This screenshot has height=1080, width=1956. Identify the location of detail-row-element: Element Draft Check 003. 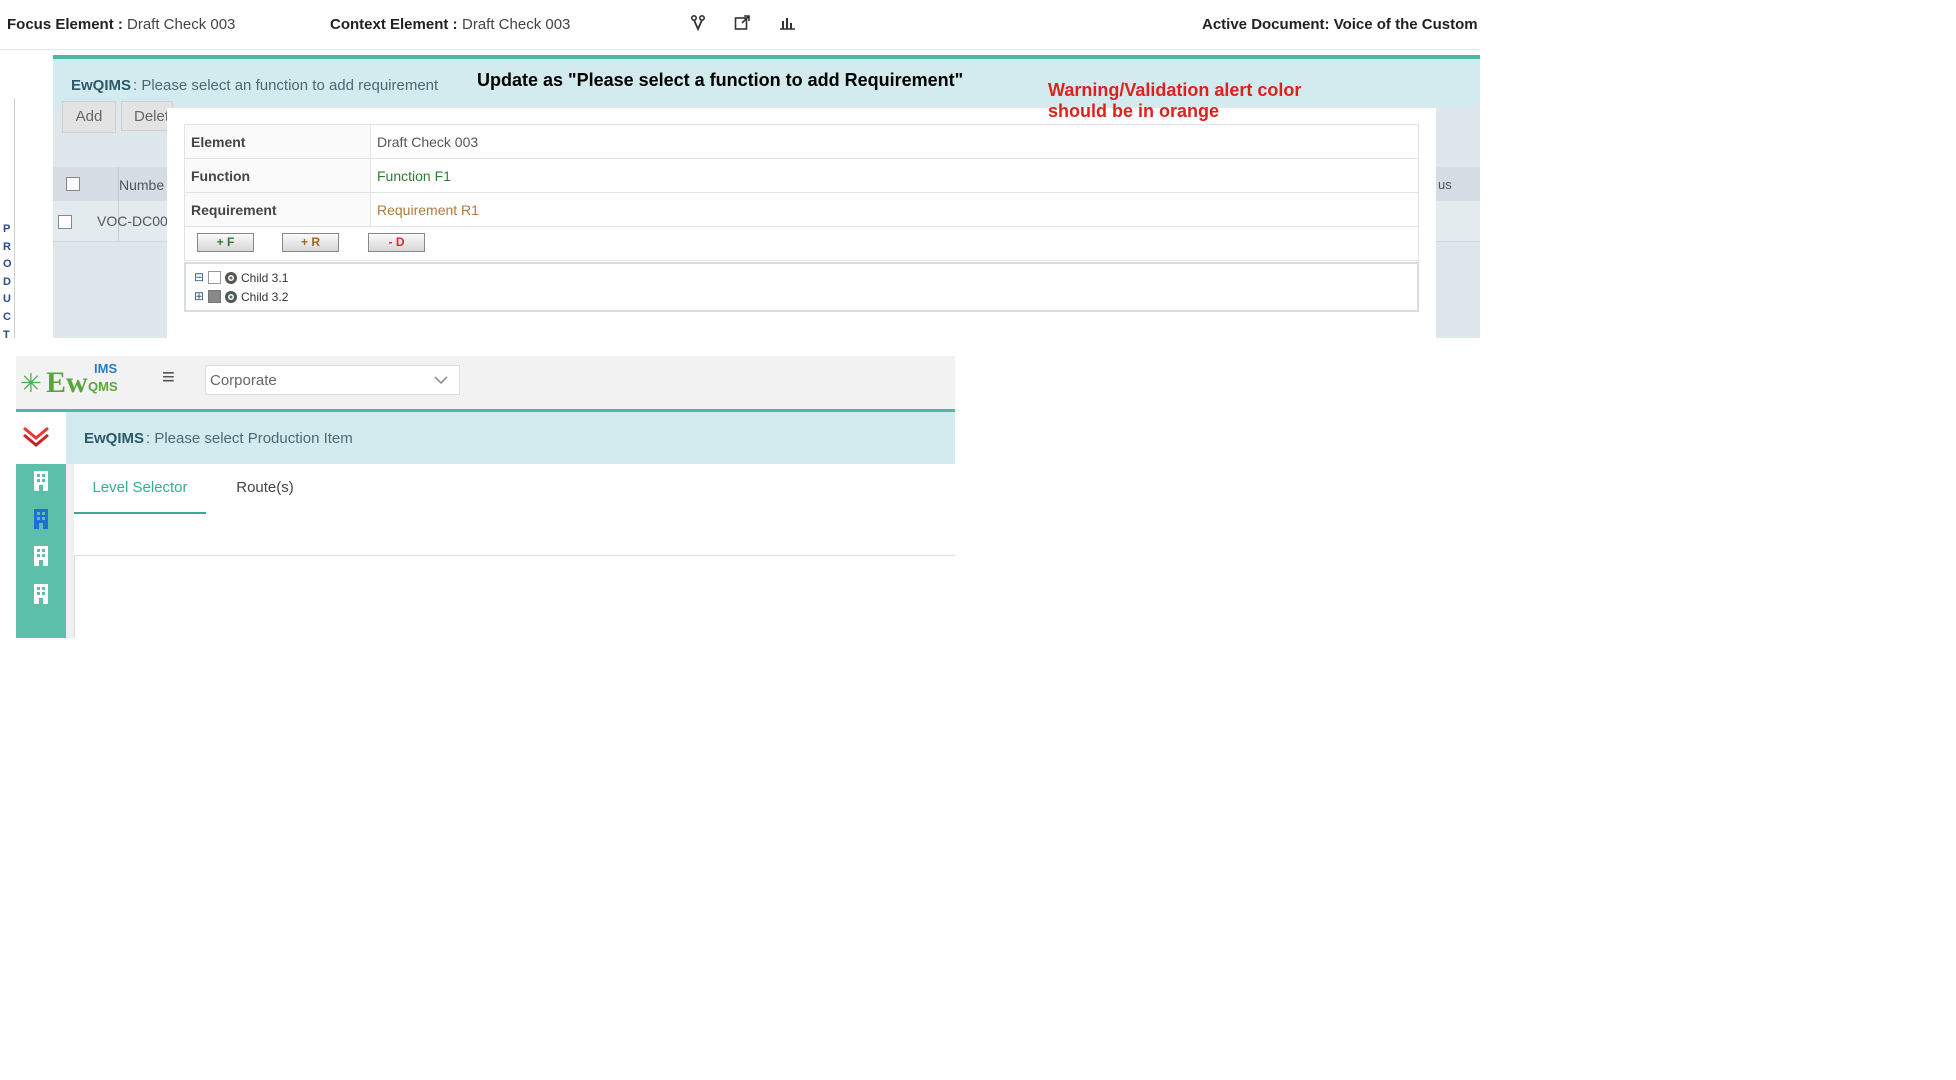
(801, 141).